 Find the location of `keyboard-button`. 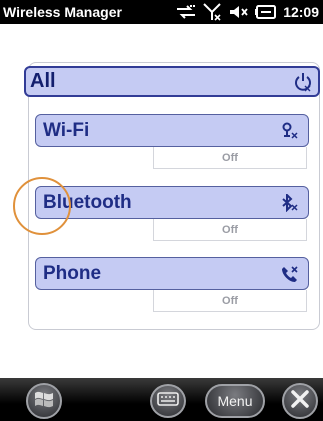

keyboard-button is located at coordinates (168, 401).